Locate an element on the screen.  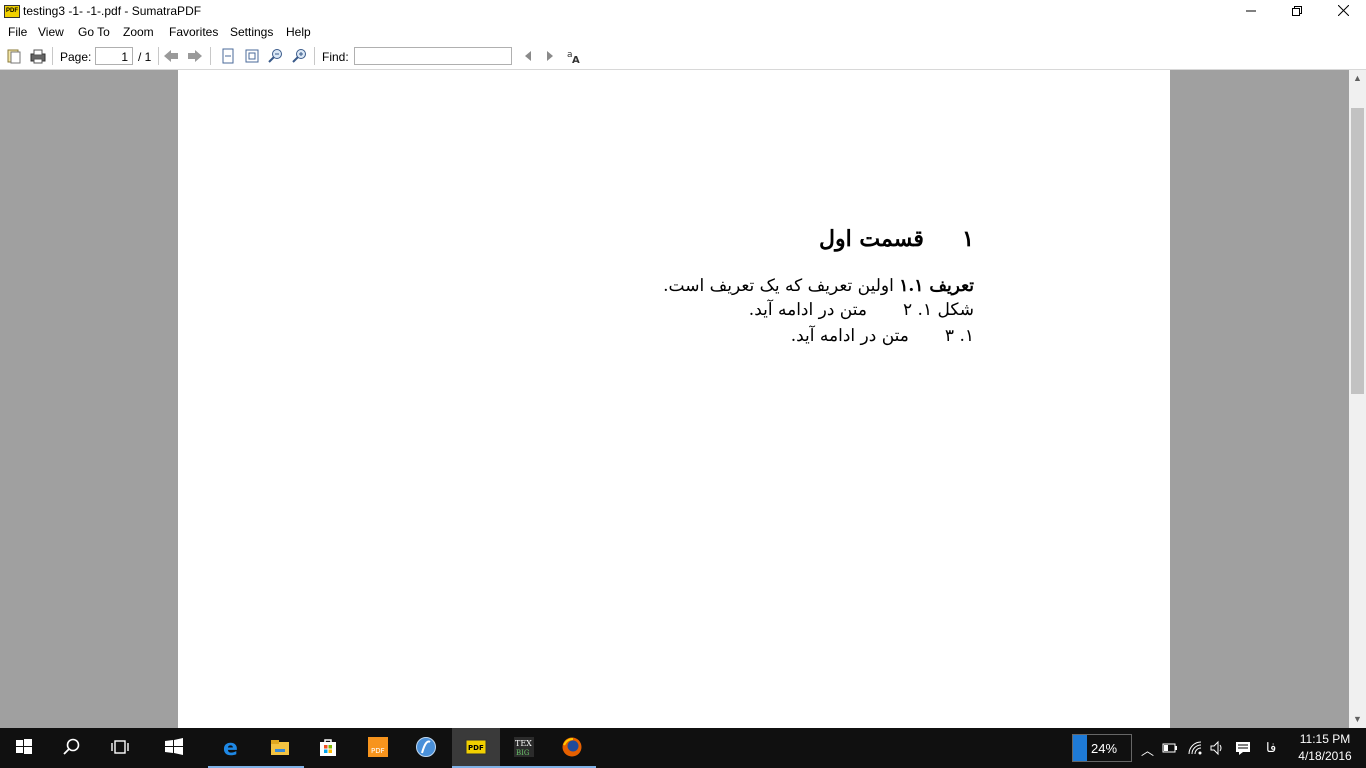
menu-settings: Settings is located at coordinates (251, 32).